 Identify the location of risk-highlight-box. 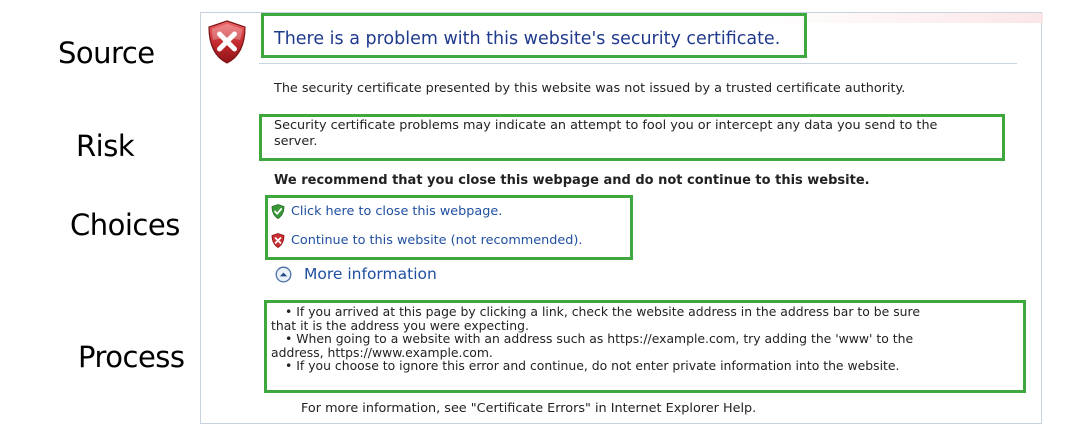
(632, 137).